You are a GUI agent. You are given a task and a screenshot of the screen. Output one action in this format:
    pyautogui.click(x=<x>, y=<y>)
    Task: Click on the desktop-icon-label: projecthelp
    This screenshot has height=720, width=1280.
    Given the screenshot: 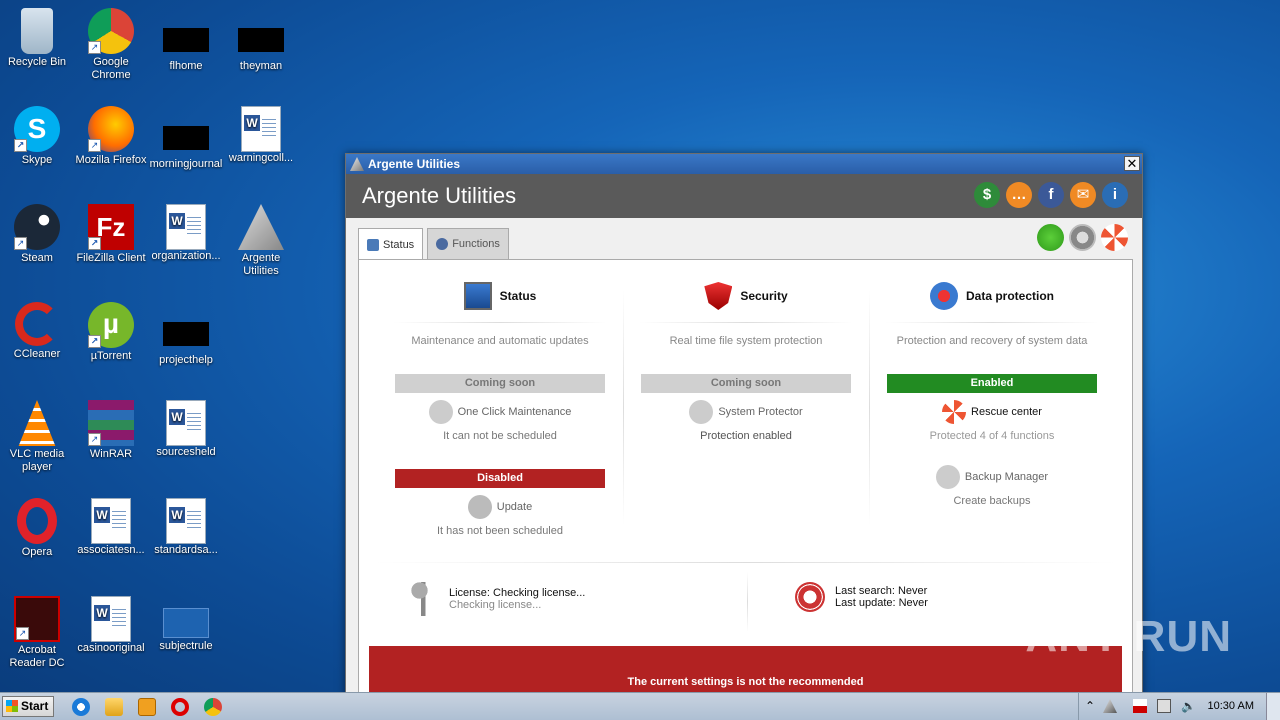 What is the action you would take?
    pyautogui.click(x=186, y=360)
    